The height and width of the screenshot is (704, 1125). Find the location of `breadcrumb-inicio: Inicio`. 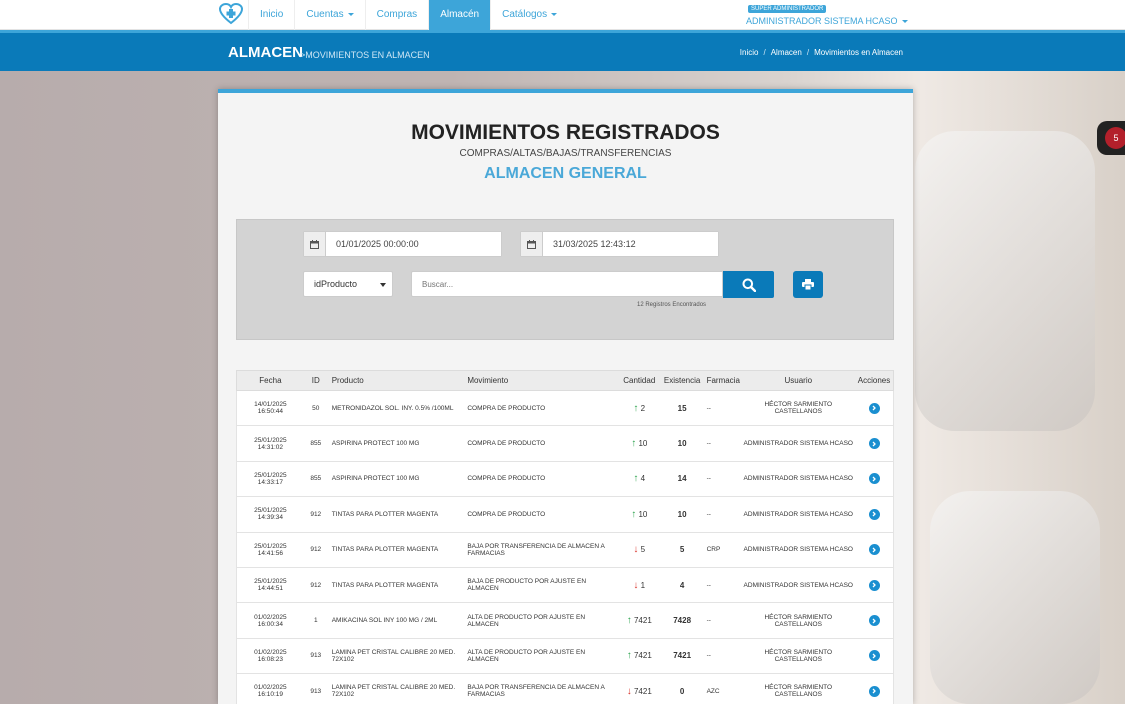

breadcrumb-inicio: Inicio is located at coordinates (749, 52).